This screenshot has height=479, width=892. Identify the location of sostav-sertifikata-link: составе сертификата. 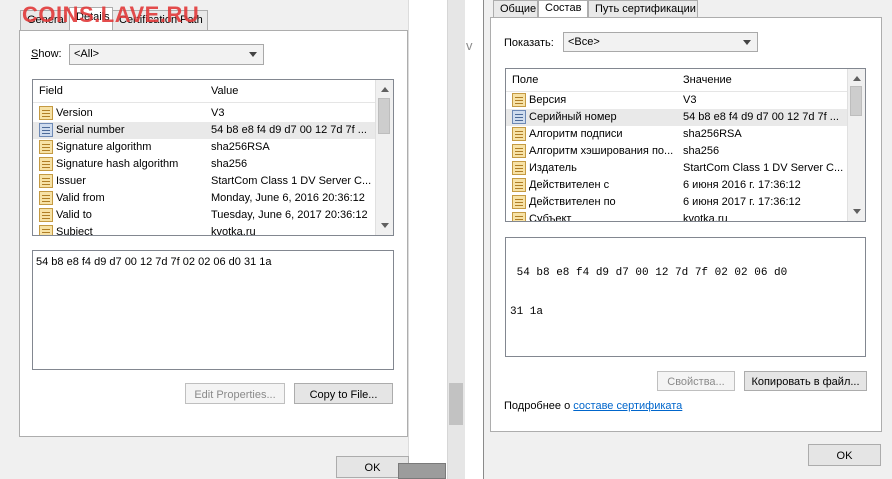
(627, 406).